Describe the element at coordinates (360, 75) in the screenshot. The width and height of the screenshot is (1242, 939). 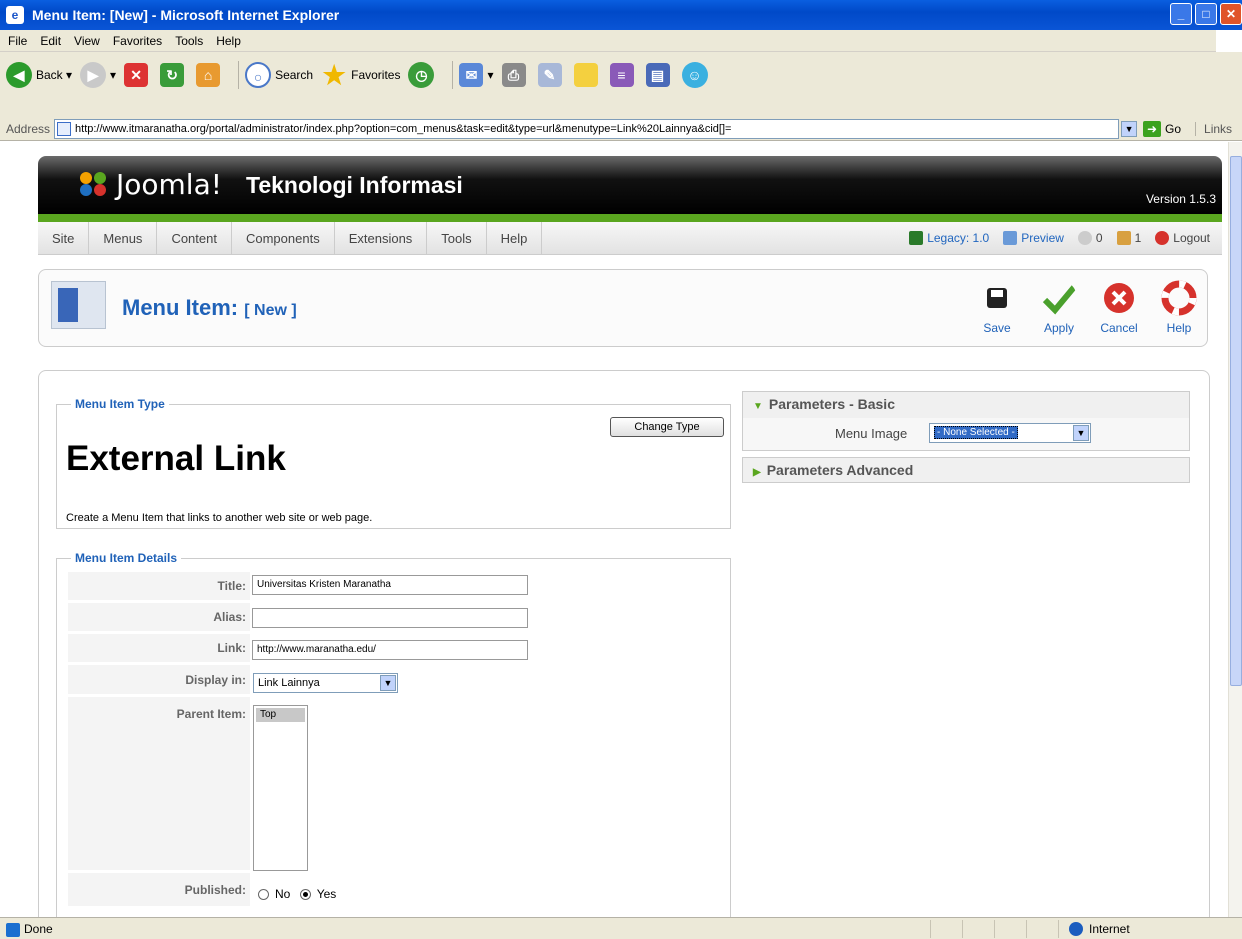
I see `favorites-button: ★ Favorites` at that location.